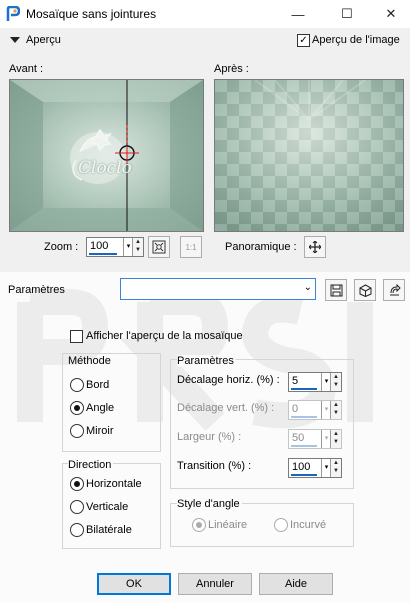 The width and height of the screenshot is (410, 603). What do you see at coordinates (199, 525) in the screenshot?
I see `corner-radio-lineaire` at bounding box center [199, 525].